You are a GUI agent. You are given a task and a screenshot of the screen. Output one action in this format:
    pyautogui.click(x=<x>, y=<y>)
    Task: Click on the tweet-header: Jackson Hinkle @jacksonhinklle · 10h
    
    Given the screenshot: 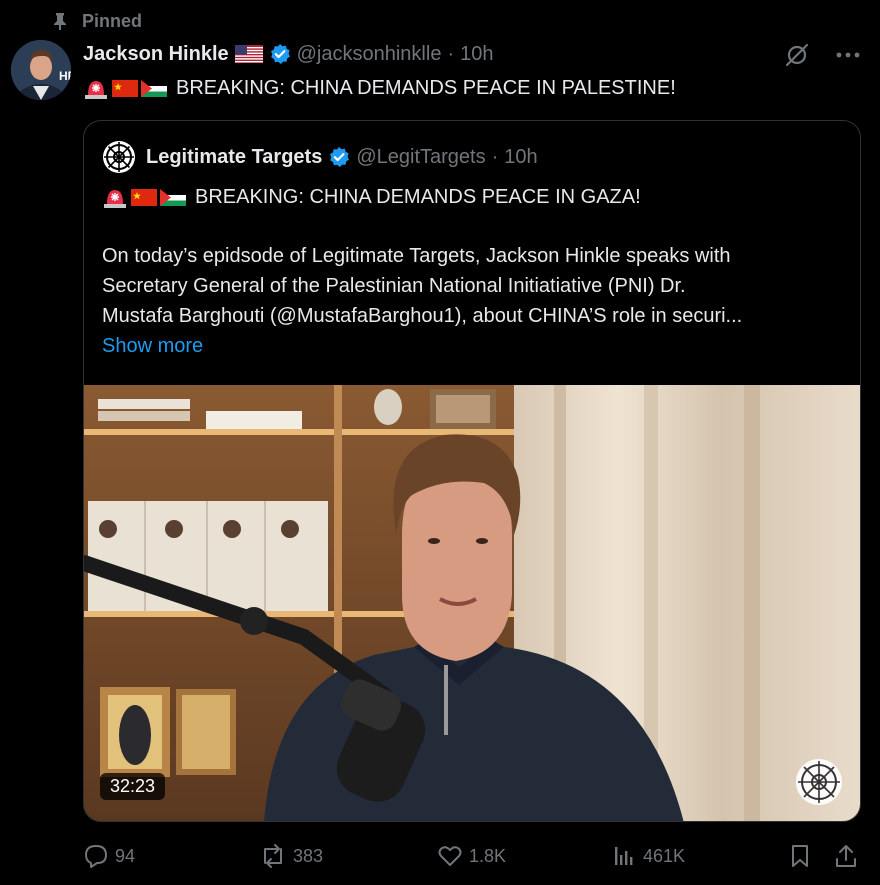 What is the action you would take?
    pyautogui.click(x=288, y=54)
    